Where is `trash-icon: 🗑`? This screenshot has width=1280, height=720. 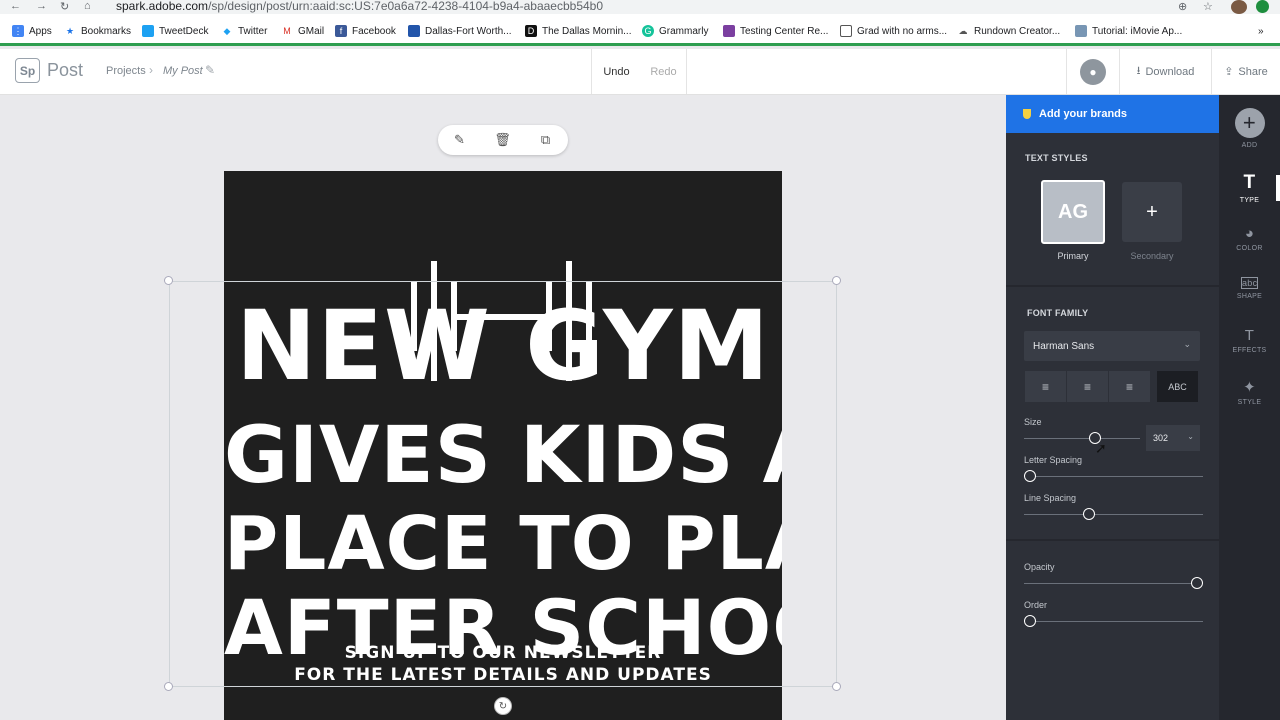
trash-icon: 🗑 is located at coordinates (502, 140).